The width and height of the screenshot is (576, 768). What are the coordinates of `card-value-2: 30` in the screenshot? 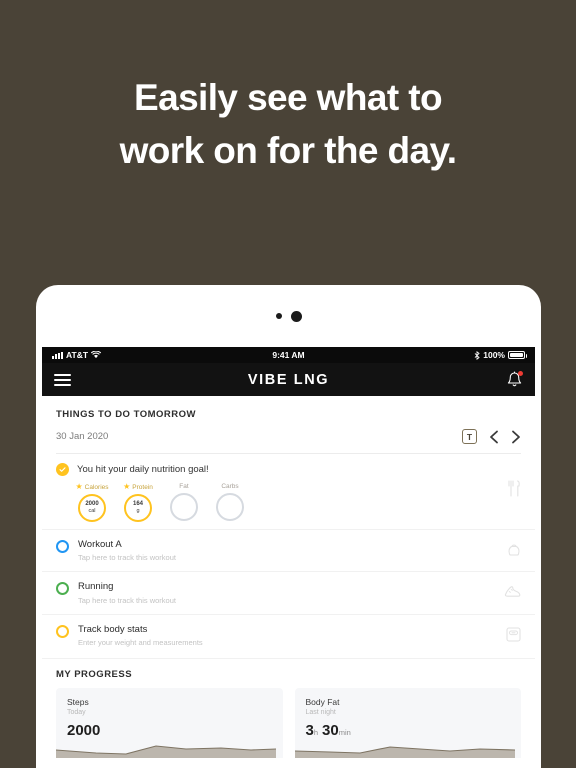 It's located at (330, 730).